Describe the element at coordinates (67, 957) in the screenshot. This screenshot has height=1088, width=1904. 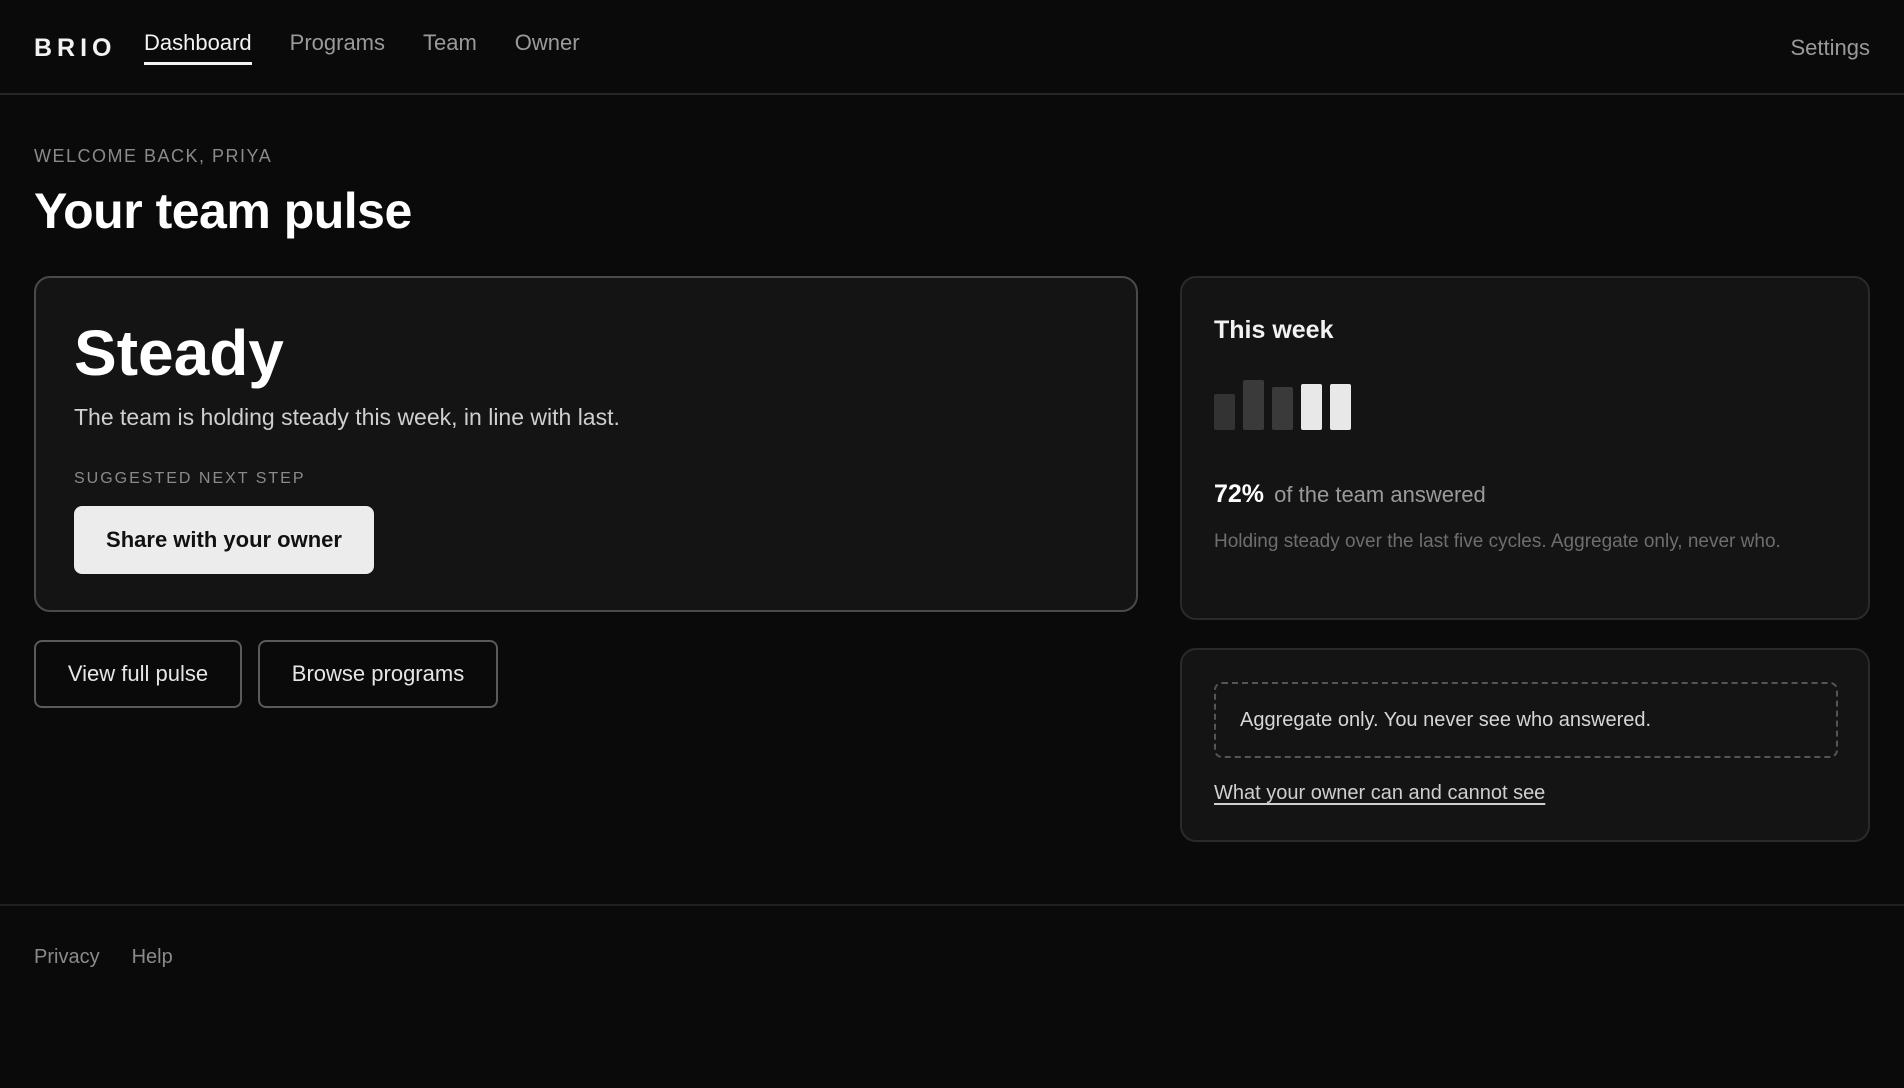
I see `footer-privacy-link: Privacy` at that location.